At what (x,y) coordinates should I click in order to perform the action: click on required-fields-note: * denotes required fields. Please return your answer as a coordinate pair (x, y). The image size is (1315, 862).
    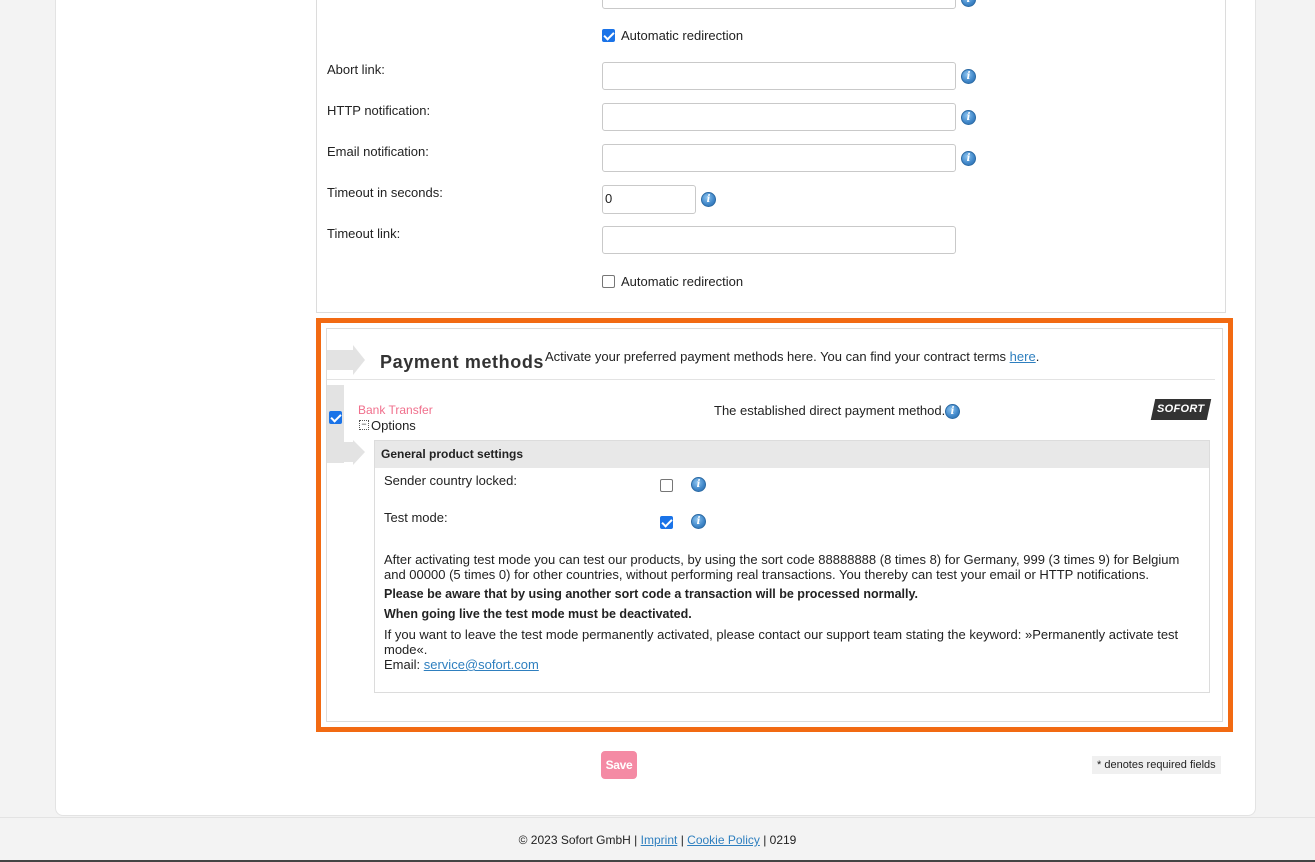
    Looking at the image, I should click on (1156, 765).